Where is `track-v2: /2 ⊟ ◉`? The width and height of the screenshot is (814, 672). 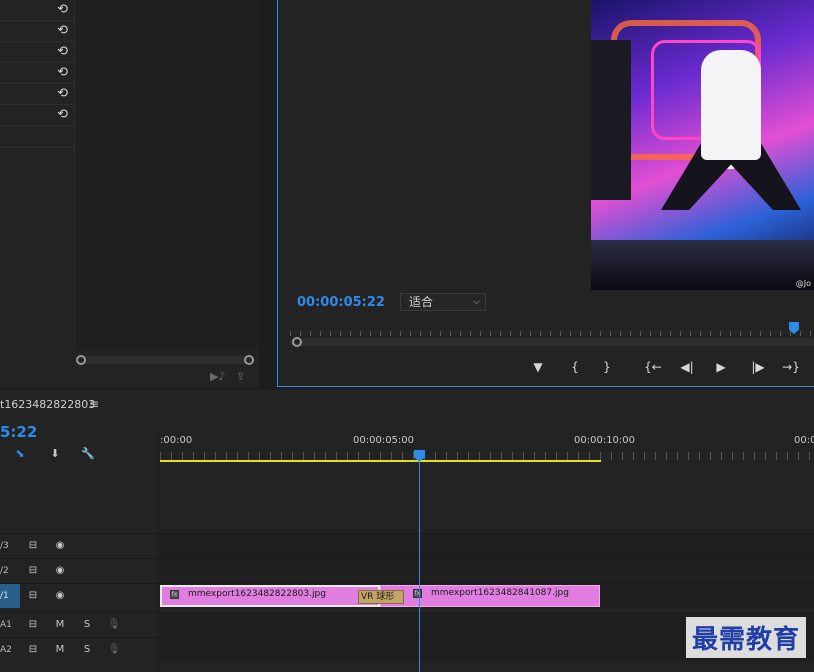 track-v2: /2 ⊟ ◉ is located at coordinates (407, 570).